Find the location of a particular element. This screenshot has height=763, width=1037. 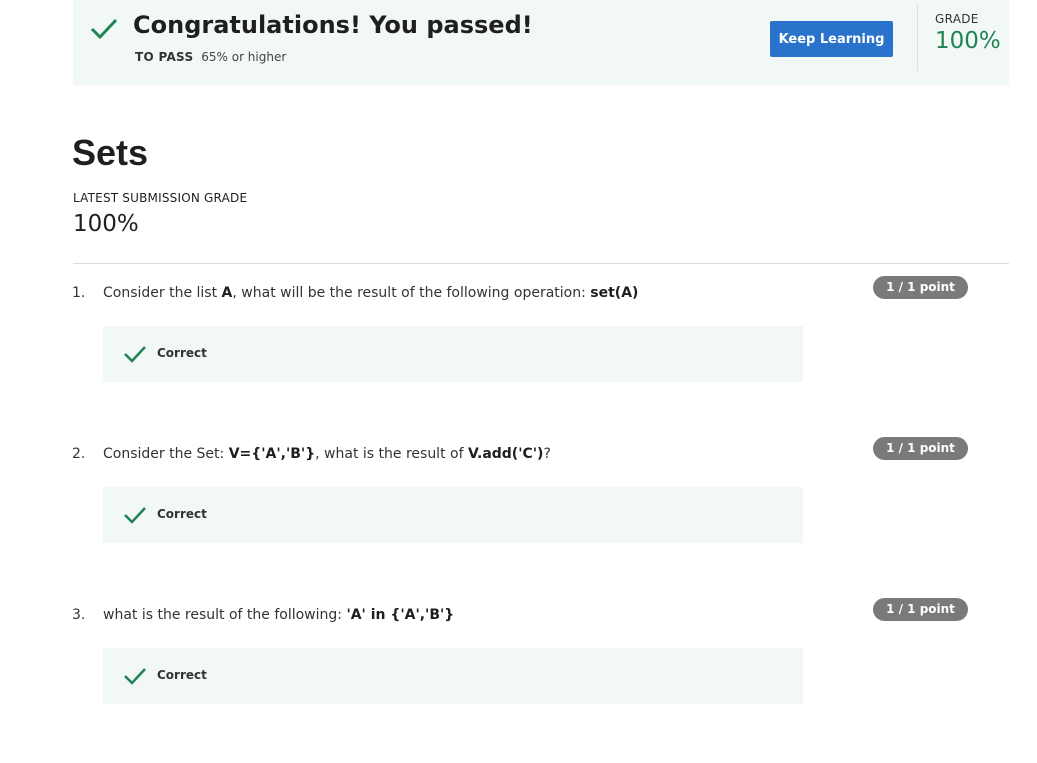

question-text-part: what is the result of the following: is located at coordinates (225, 615).